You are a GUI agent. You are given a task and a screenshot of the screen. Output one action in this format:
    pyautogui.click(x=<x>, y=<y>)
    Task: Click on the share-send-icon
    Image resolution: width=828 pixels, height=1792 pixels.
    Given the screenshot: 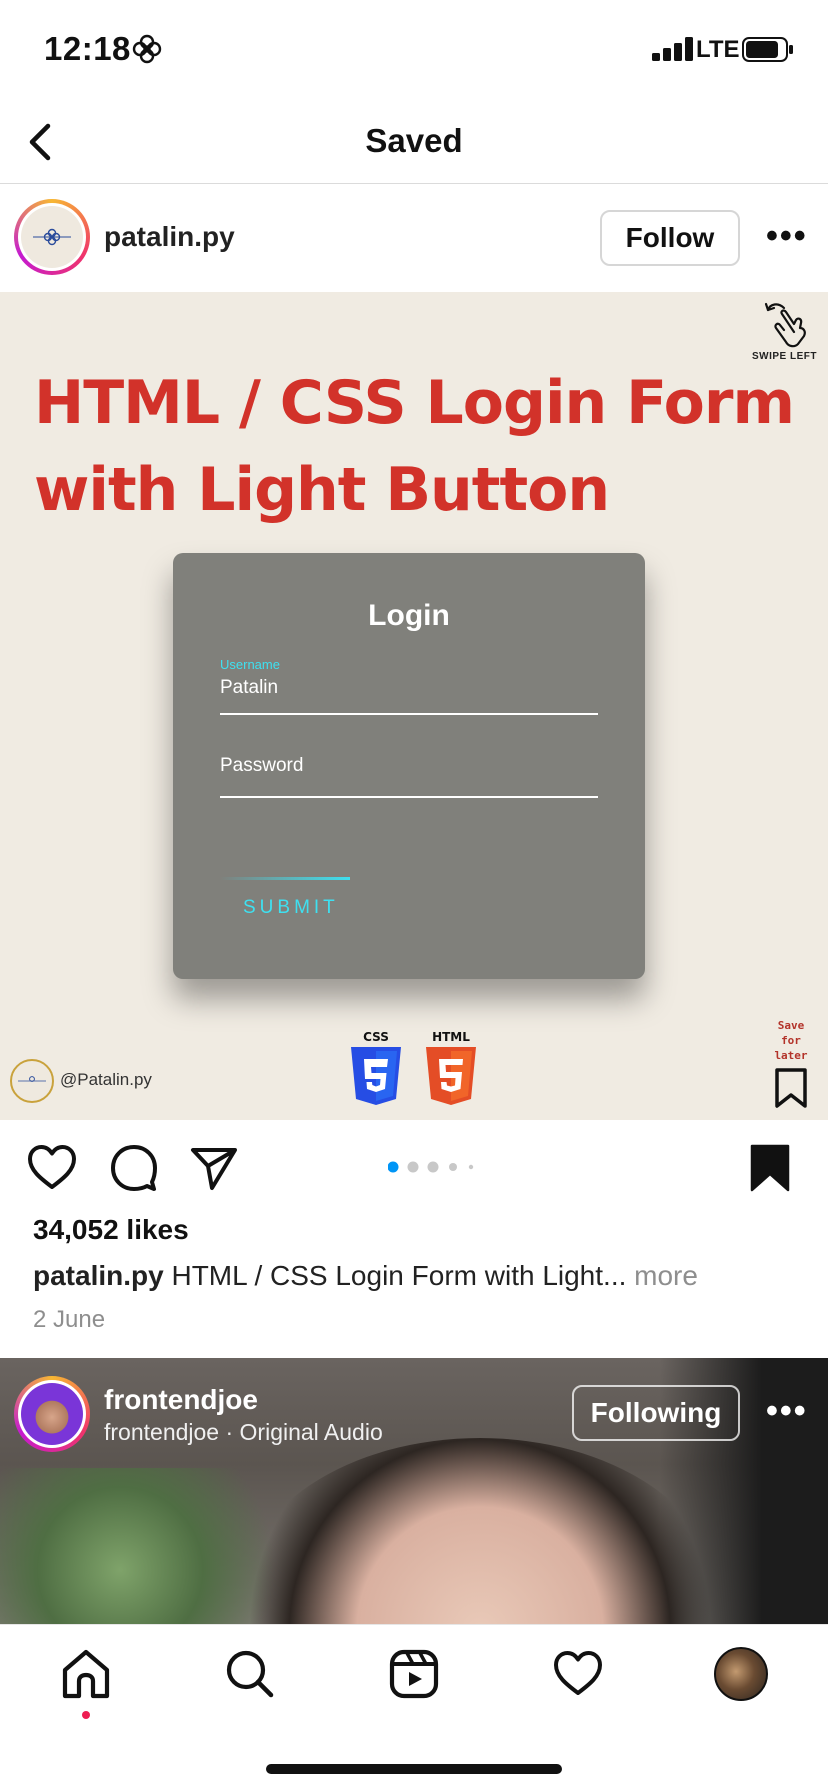 What is the action you would take?
    pyautogui.click(x=214, y=1168)
    